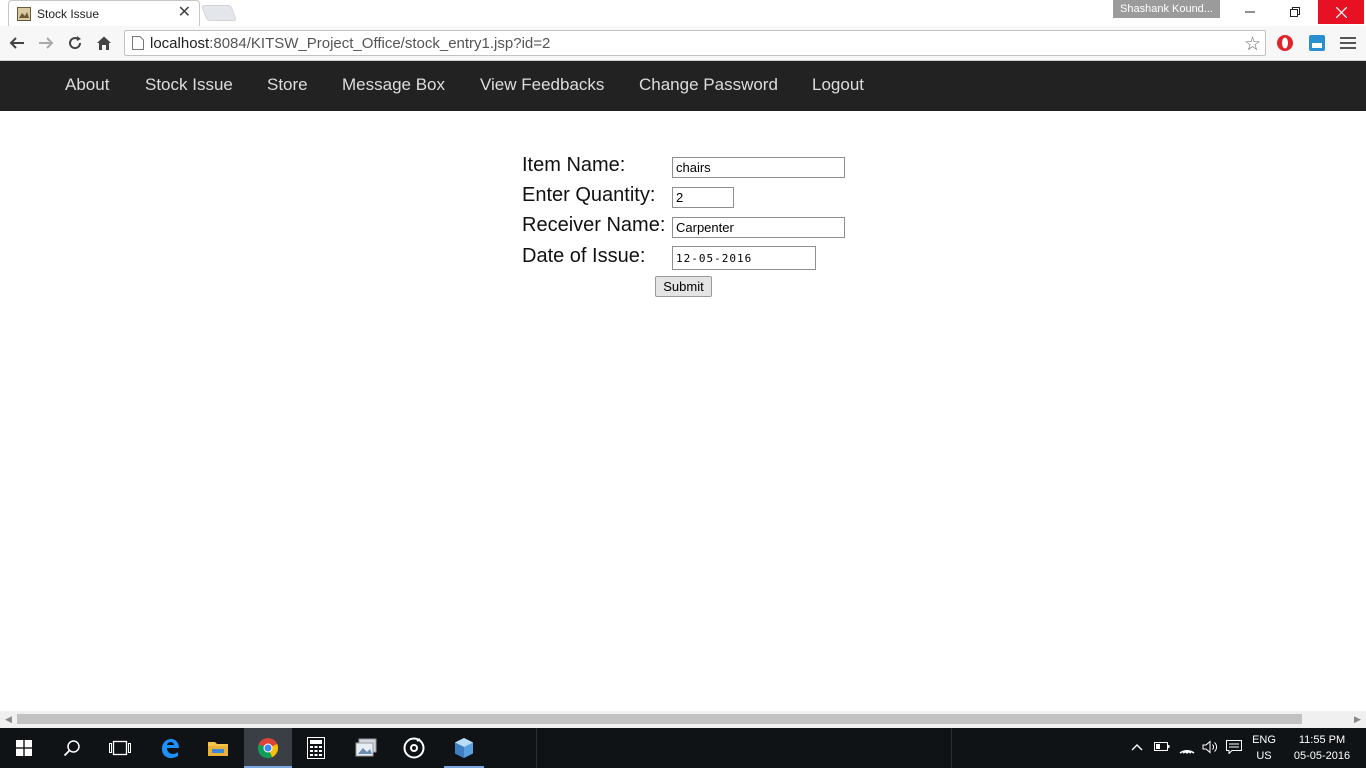 This screenshot has height=768, width=1366. I want to click on restore-button, so click(1295, 12).